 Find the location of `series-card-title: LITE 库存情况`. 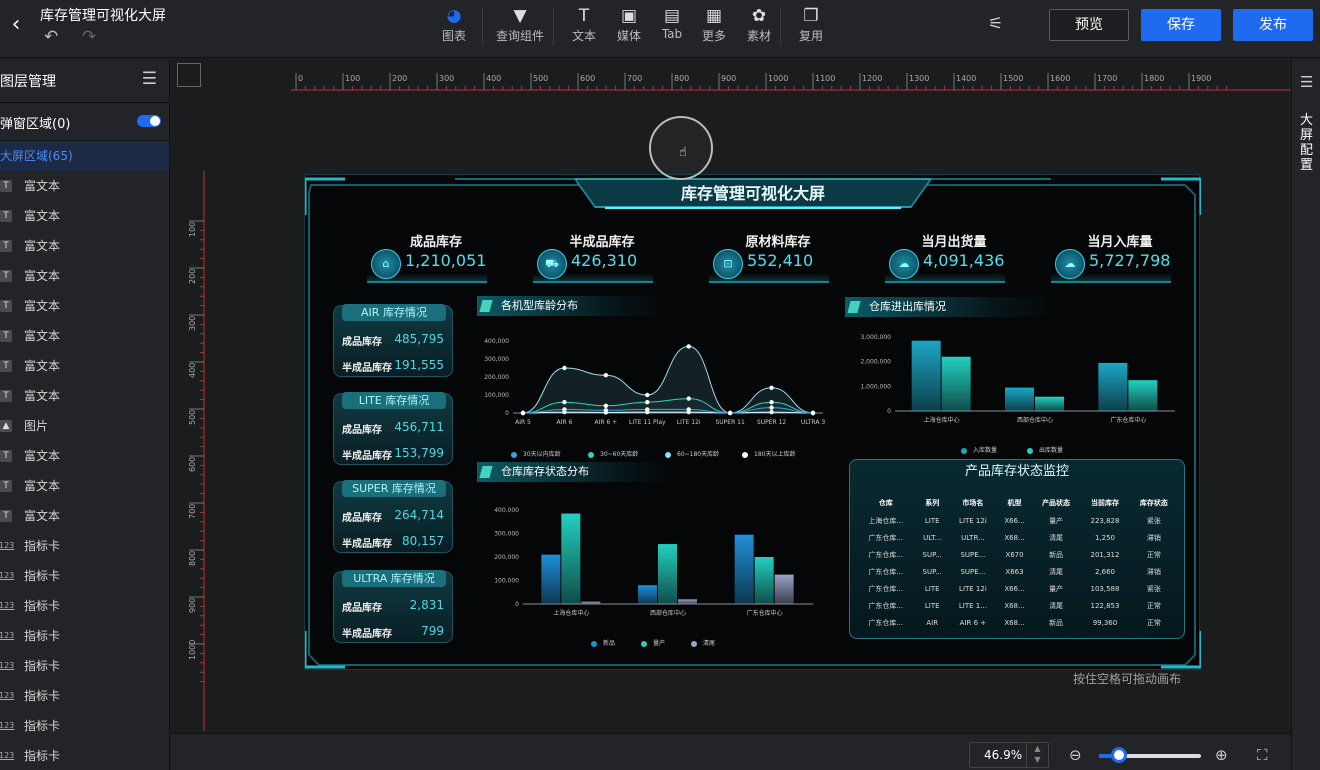

series-card-title: LITE 库存情况 is located at coordinates (394, 400).